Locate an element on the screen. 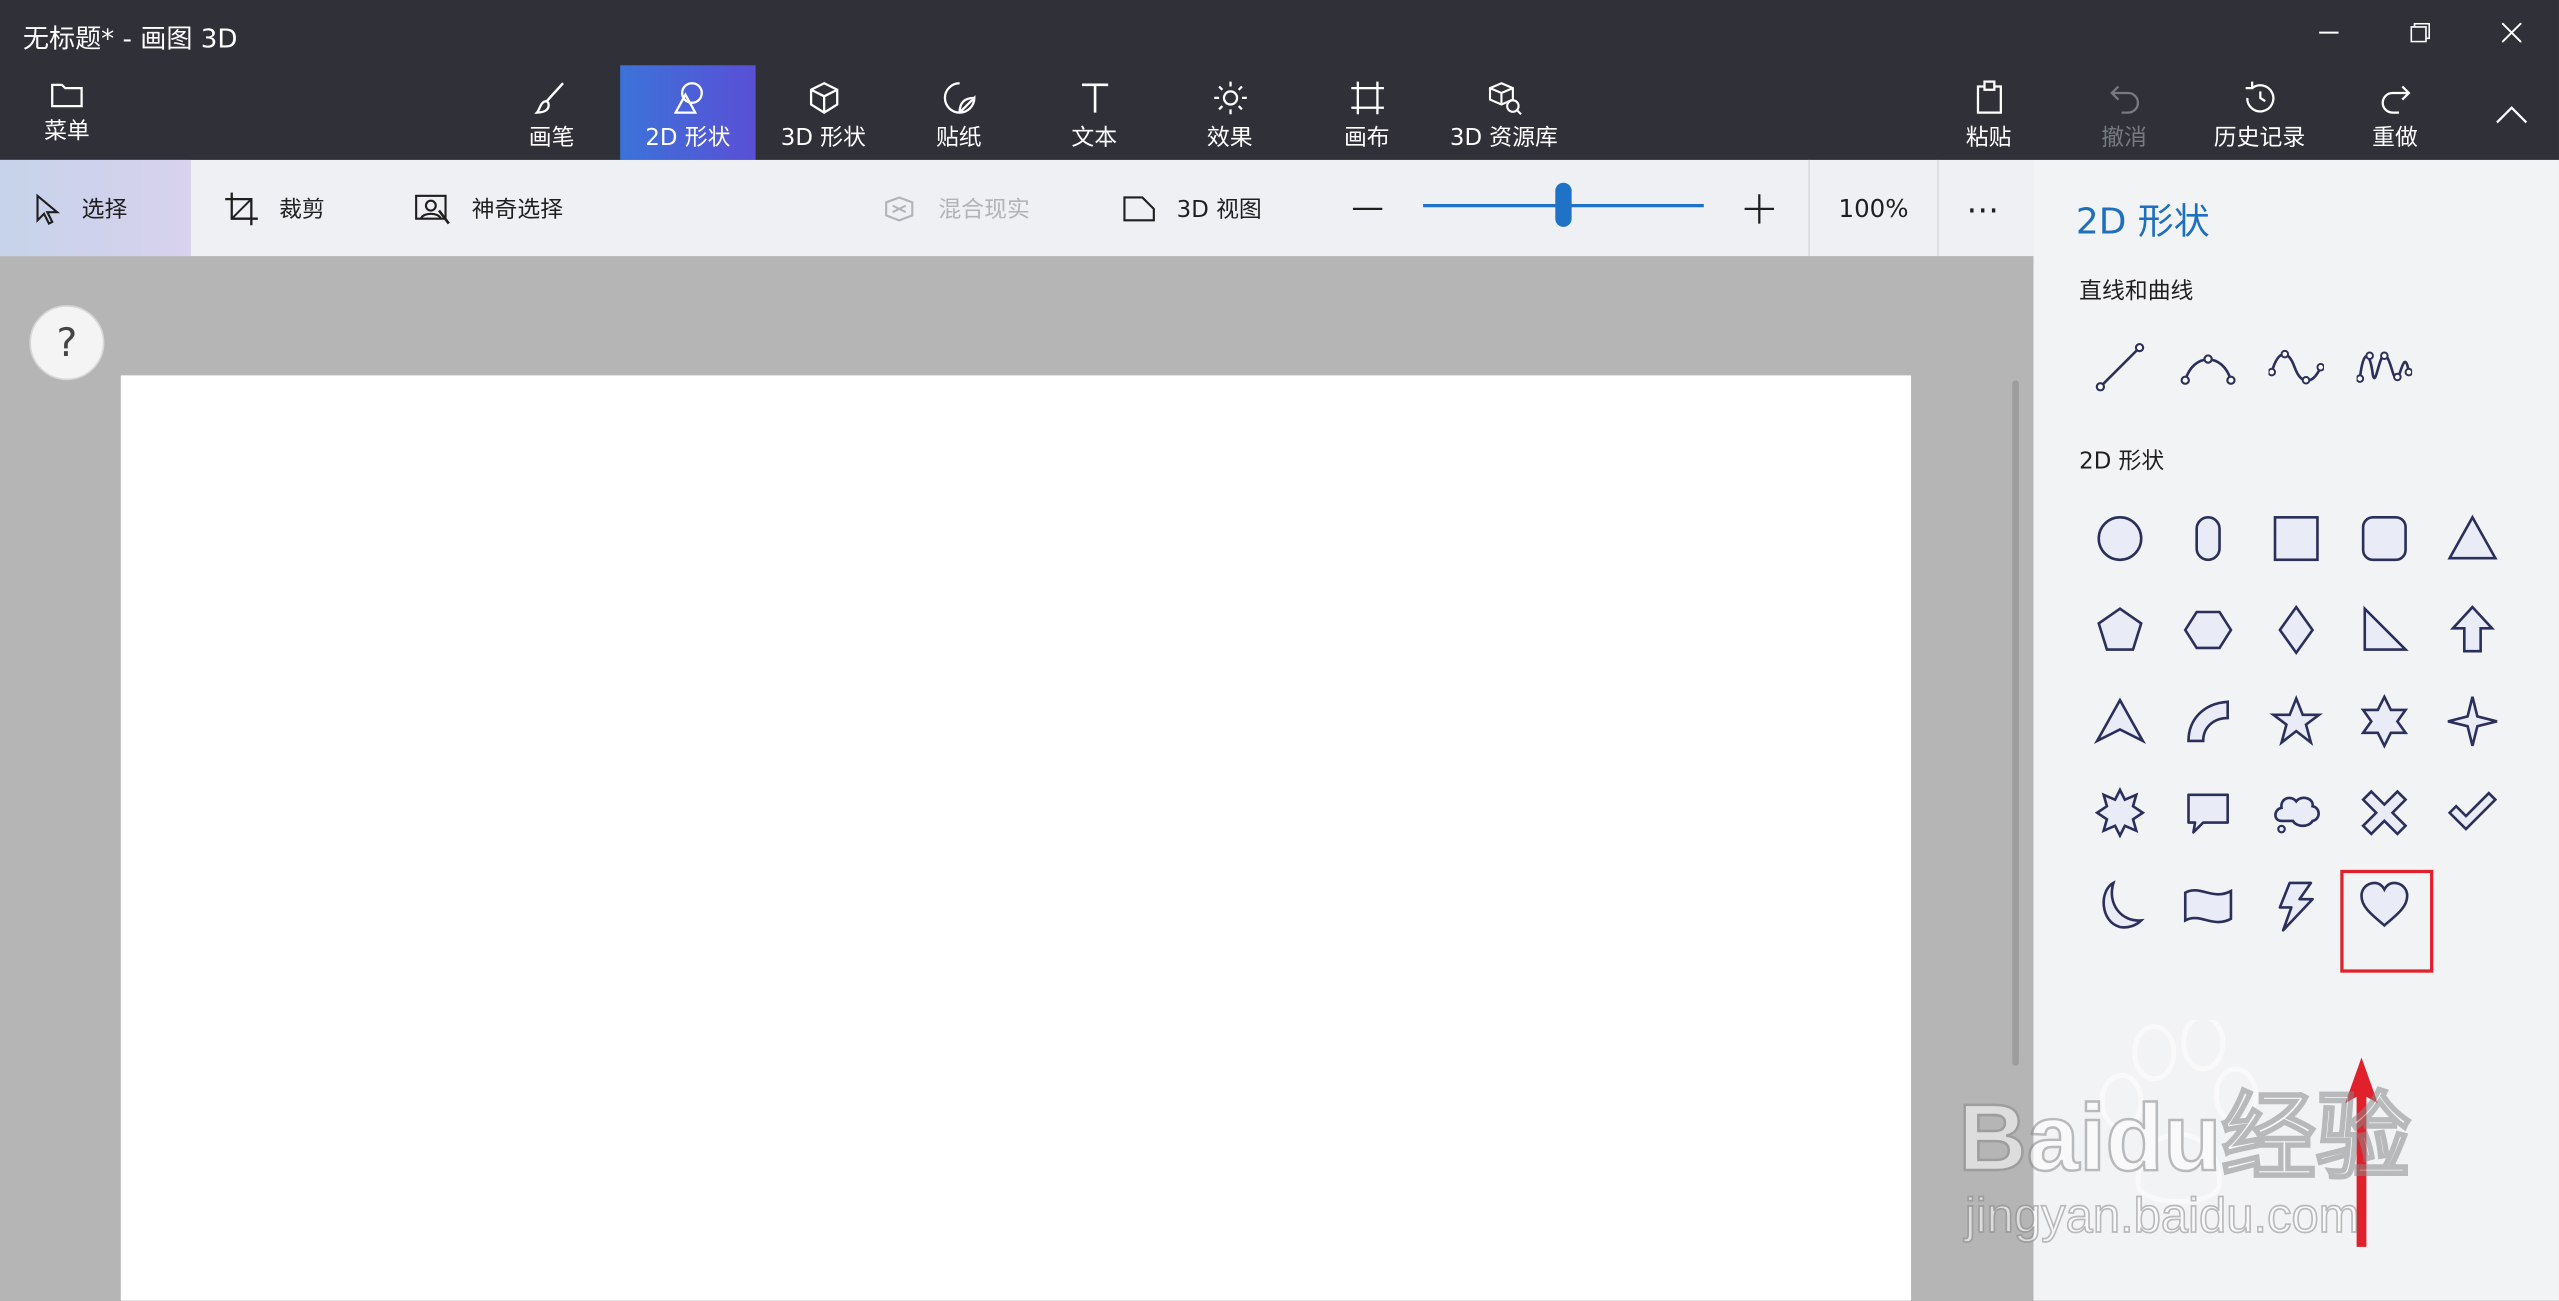 The image size is (2559, 1301). magic-select-button: 神奇选择 is located at coordinates (488, 208).